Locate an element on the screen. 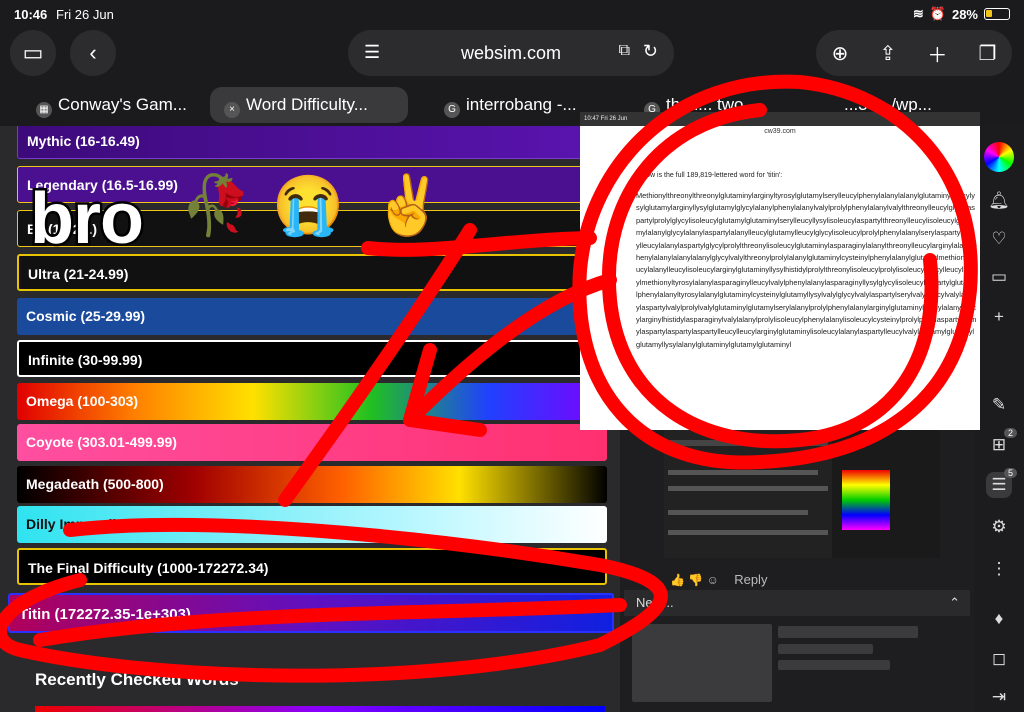 The width and height of the screenshot is (1024, 712). reply-label: Reply is located at coordinates (750, 579).